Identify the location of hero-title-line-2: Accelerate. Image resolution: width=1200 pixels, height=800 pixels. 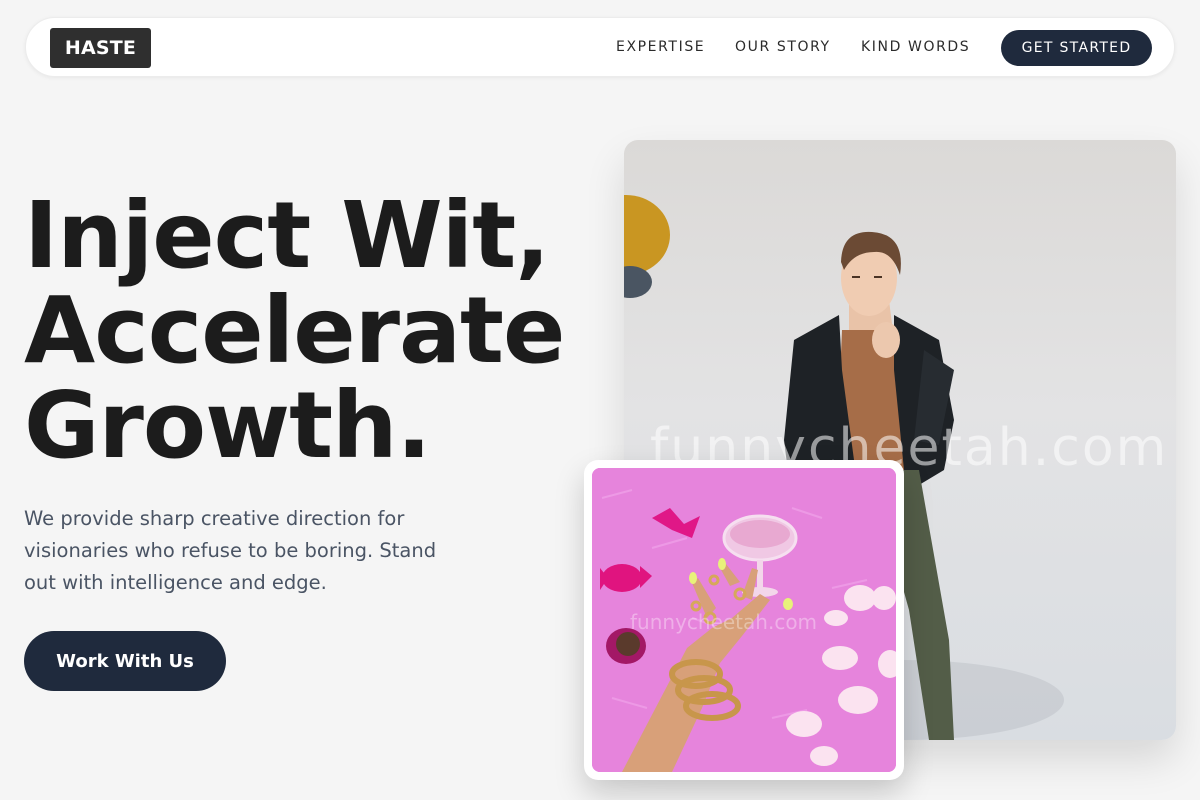
(294, 330).